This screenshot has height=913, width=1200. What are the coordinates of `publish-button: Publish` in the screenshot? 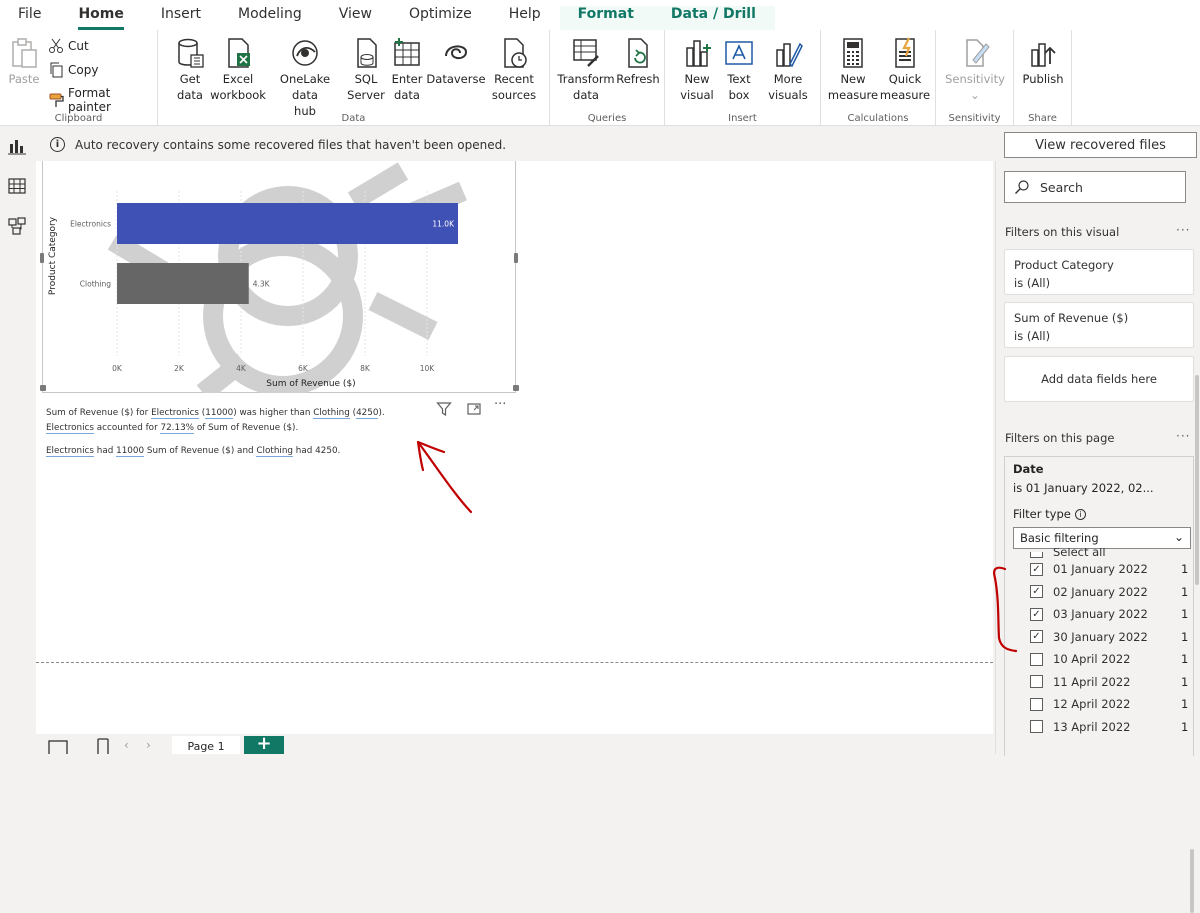 It's located at (1043, 61).